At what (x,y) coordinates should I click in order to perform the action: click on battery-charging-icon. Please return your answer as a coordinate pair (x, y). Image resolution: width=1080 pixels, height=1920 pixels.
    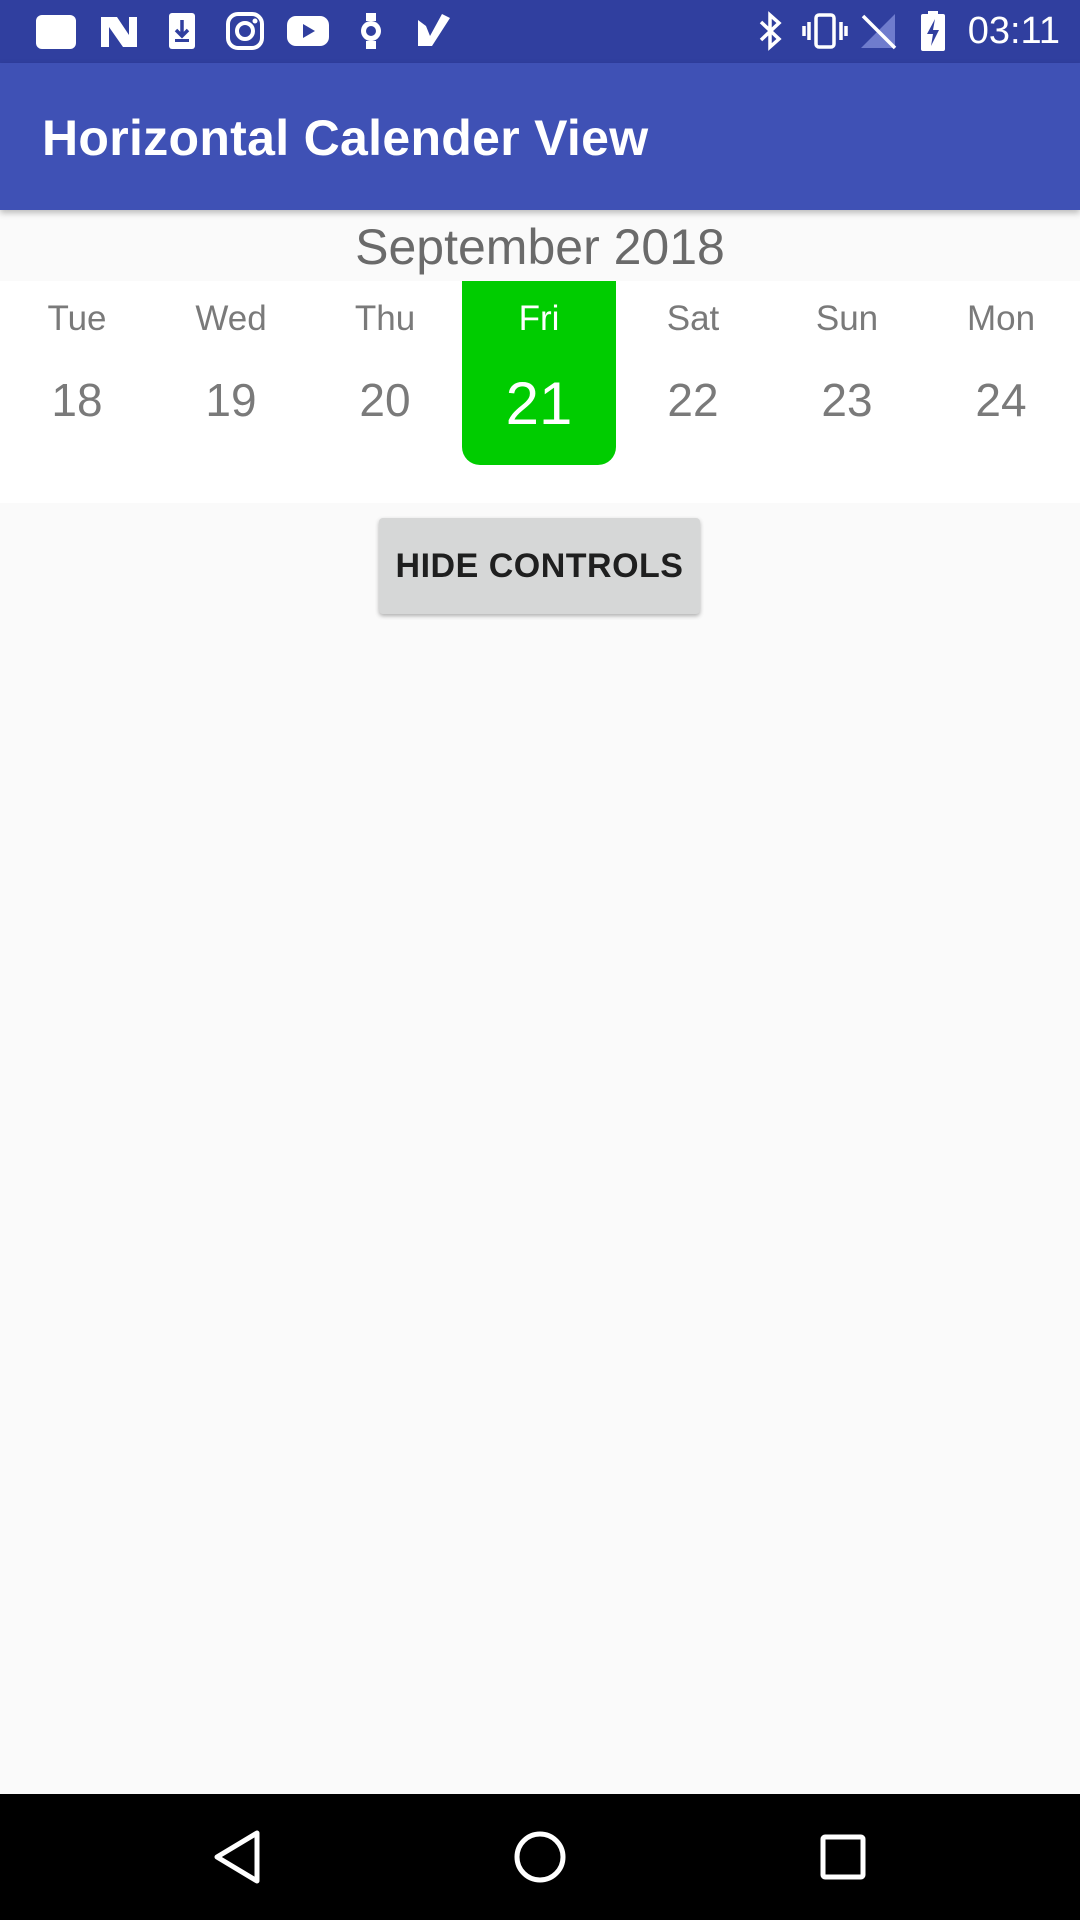
    Looking at the image, I should click on (933, 31).